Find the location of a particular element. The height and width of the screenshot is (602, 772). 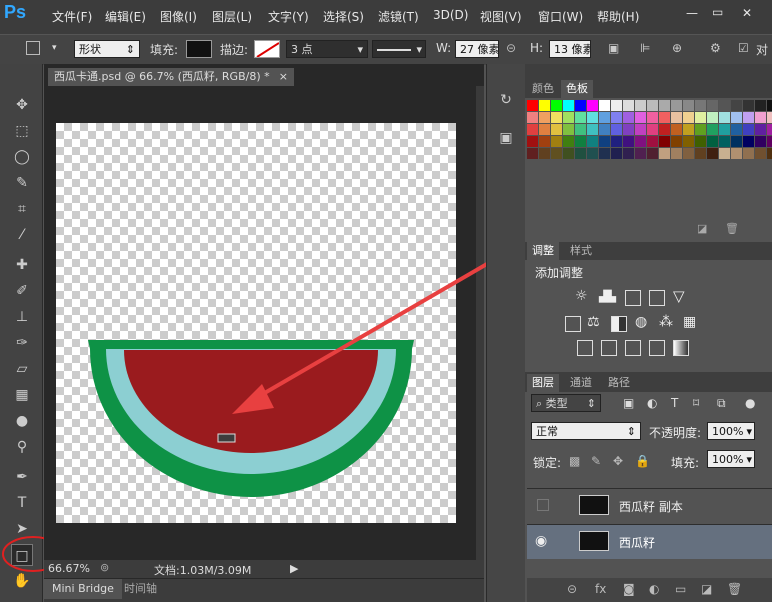

invert-icon is located at coordinates (585, 348).